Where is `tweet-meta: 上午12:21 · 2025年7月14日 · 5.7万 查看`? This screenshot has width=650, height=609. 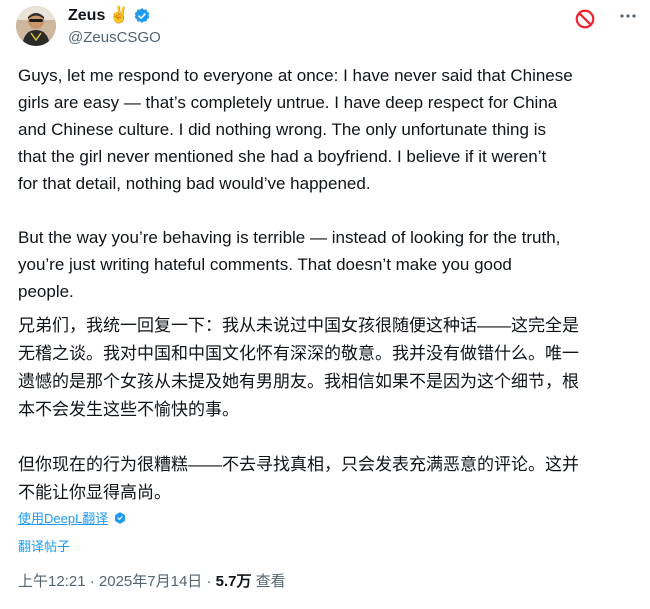
tweet-meta: 上午12:21 · 2025年7月14日 · 5.7万 查看 is located at coordinates (152, 582).